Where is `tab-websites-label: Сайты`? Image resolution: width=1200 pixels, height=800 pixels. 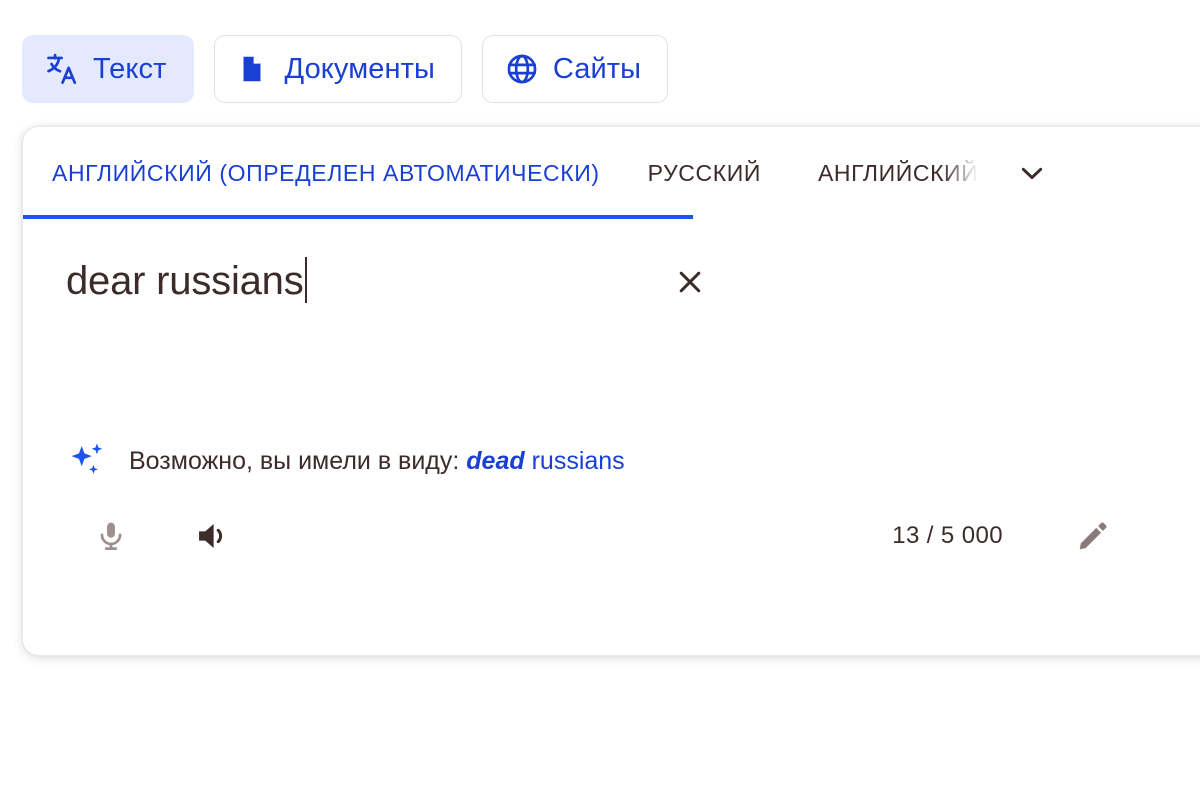
tab-websites-label: Сайты is located at coordinates (597, 68).